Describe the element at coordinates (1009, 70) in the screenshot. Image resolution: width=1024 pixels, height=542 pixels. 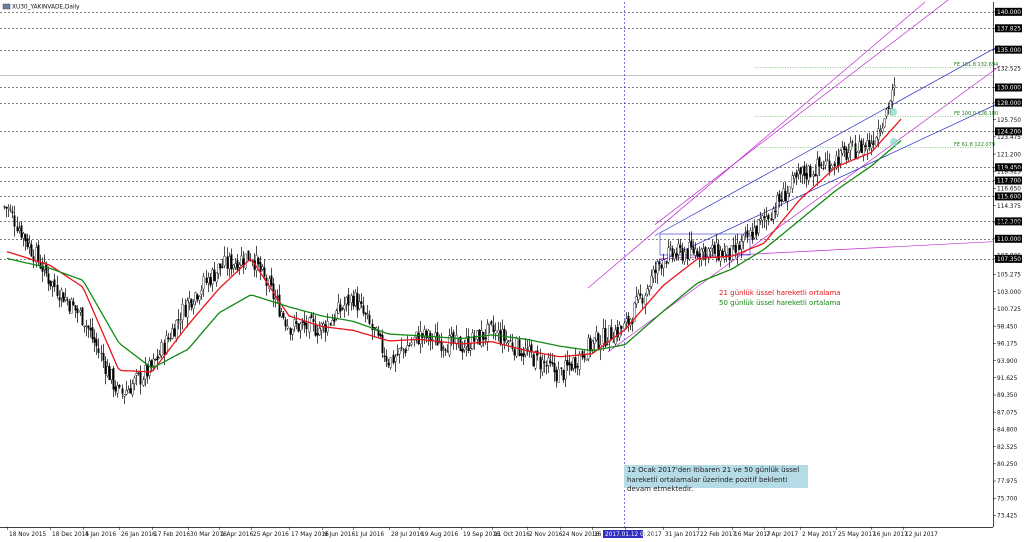
I see `price-tick-label: 132.525` at that location.